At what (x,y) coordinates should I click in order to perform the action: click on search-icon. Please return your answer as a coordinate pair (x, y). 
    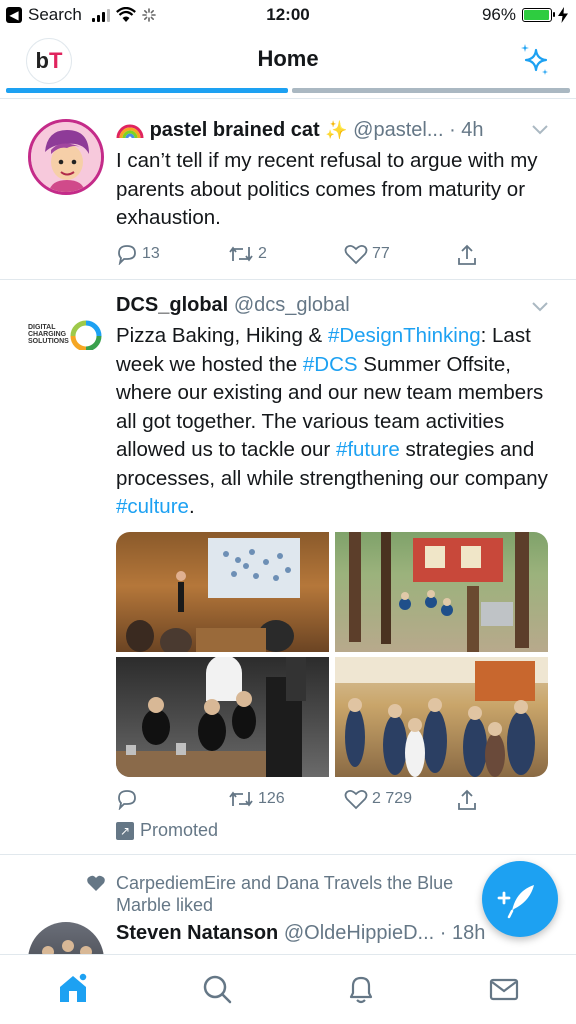
    Looking at the image, I should click on (217, 989).